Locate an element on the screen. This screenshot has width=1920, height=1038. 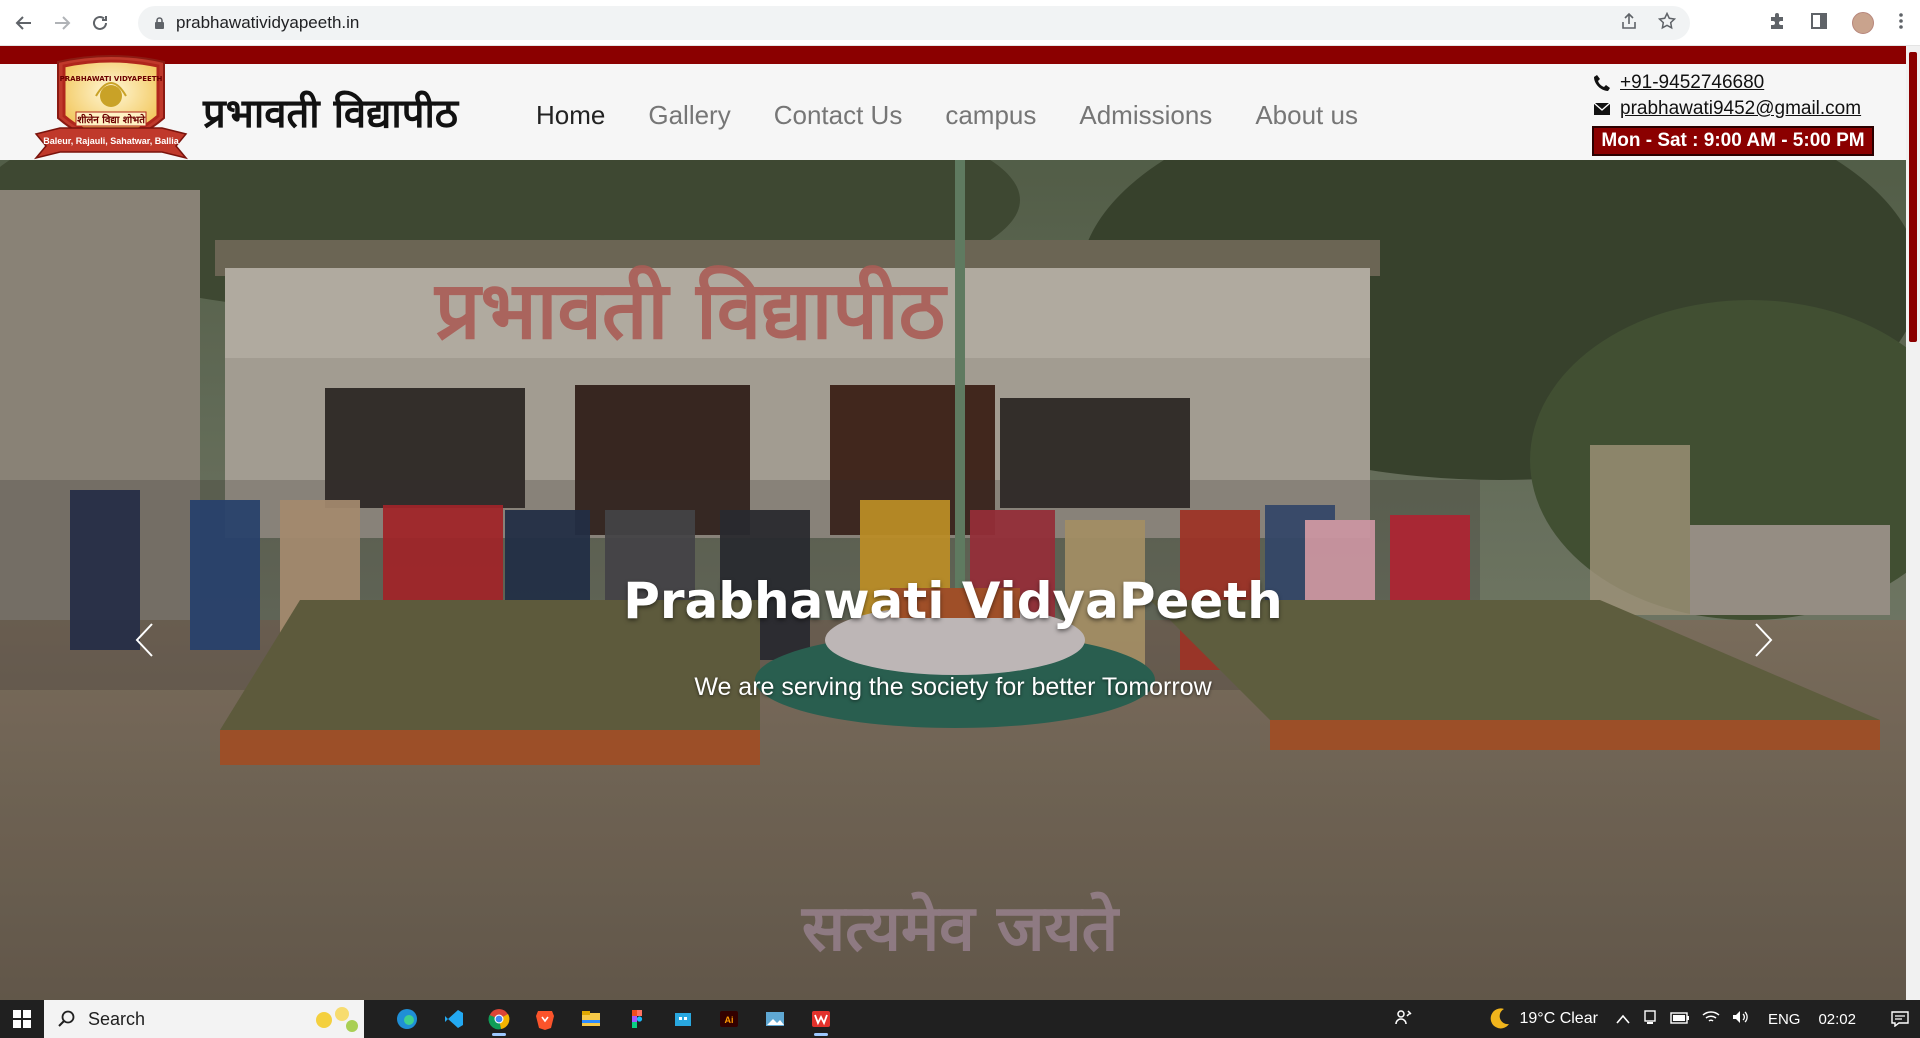
reload-button is located at coordinates (100, 23).